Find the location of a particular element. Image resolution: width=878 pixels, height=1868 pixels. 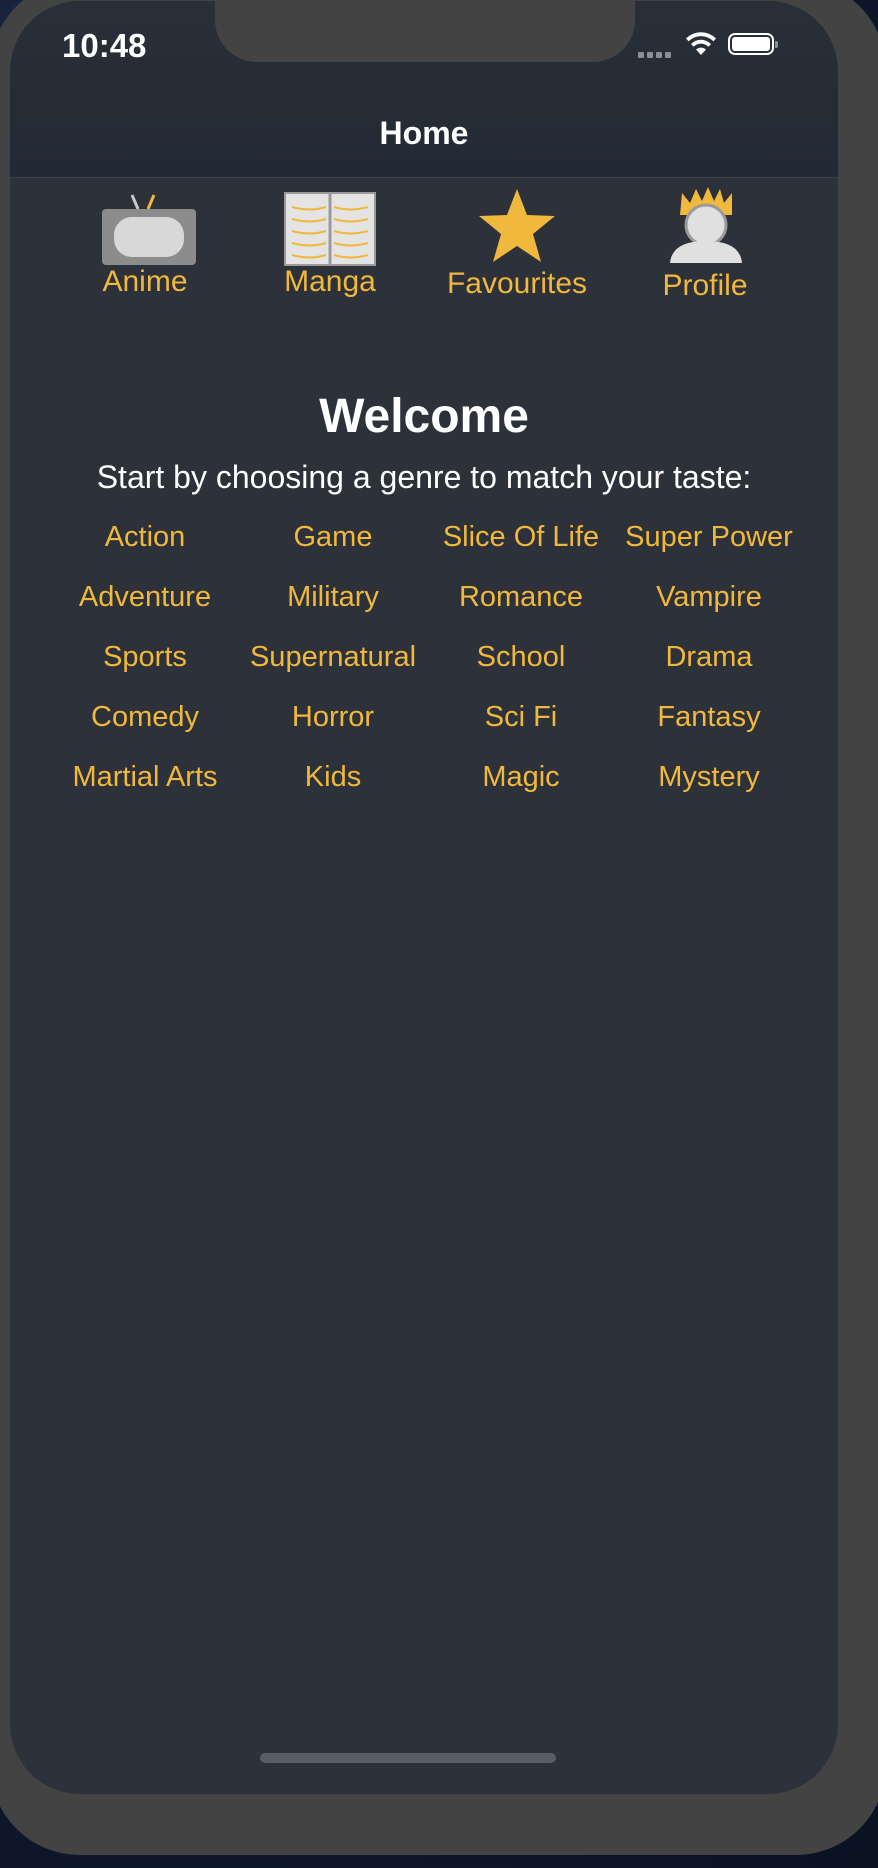

tab-anime-label: Anime is located at coordinates (145, 281).